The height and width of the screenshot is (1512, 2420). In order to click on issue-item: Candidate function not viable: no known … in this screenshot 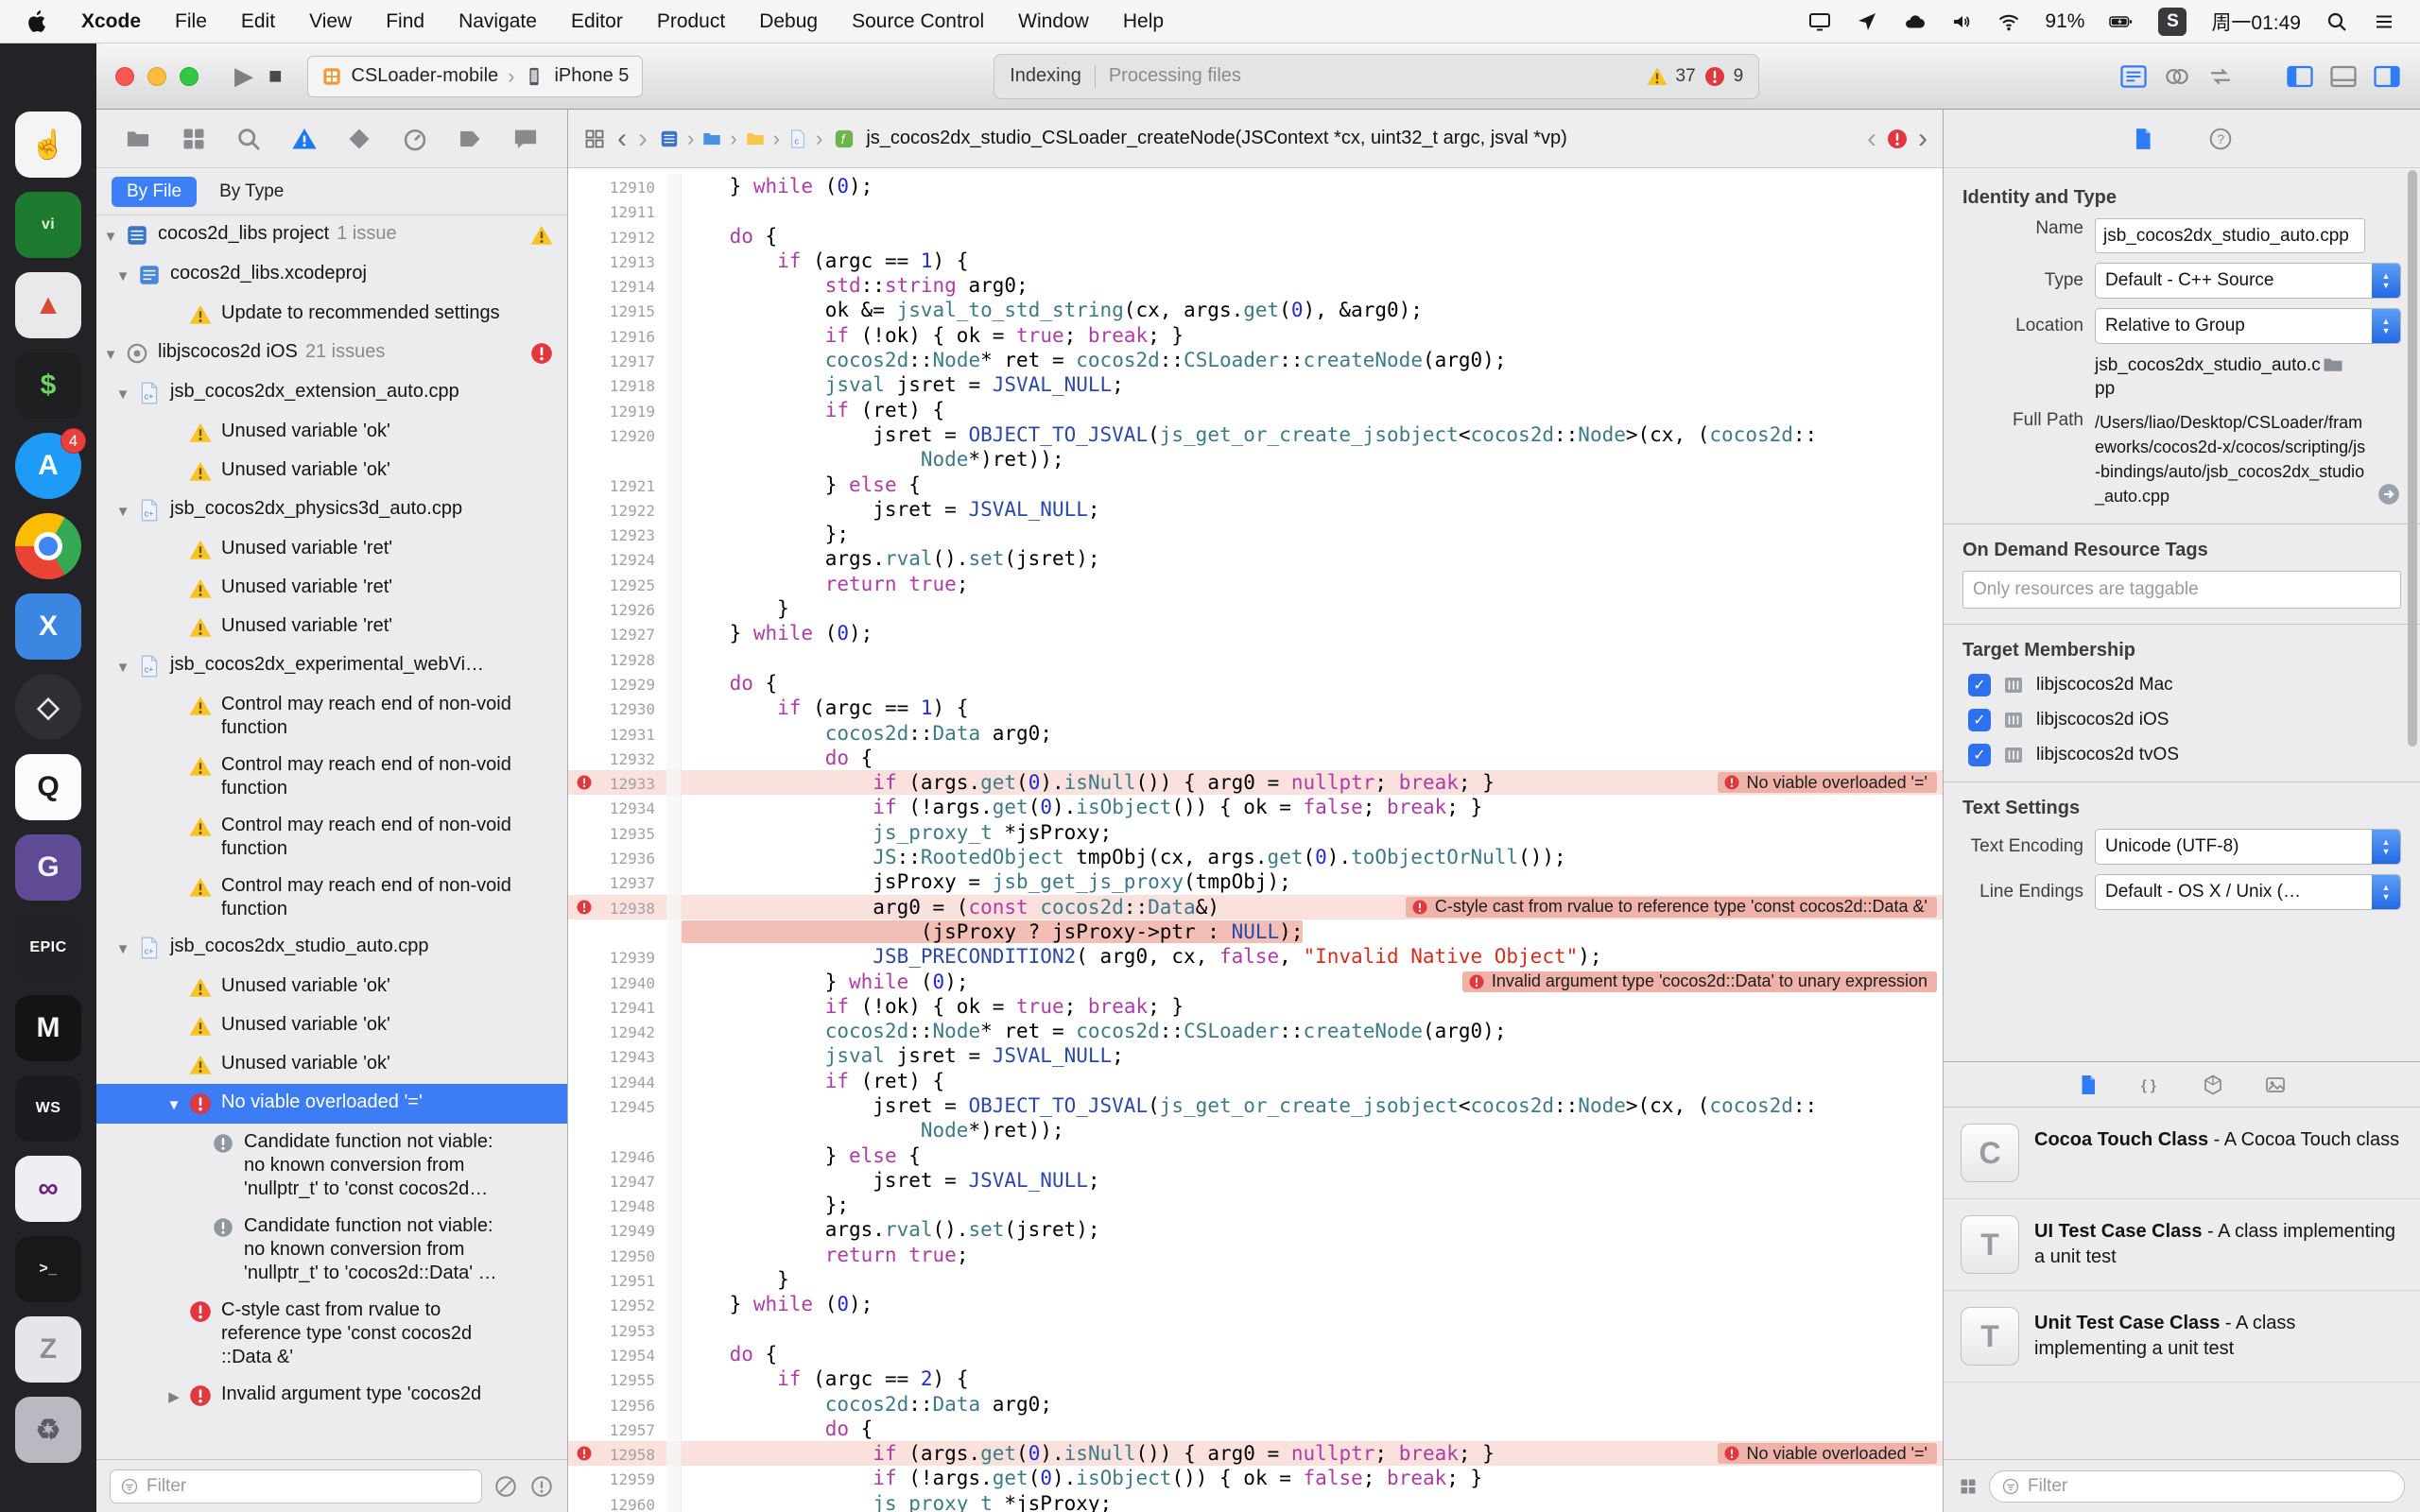, I will do `click(331, 1250)`.